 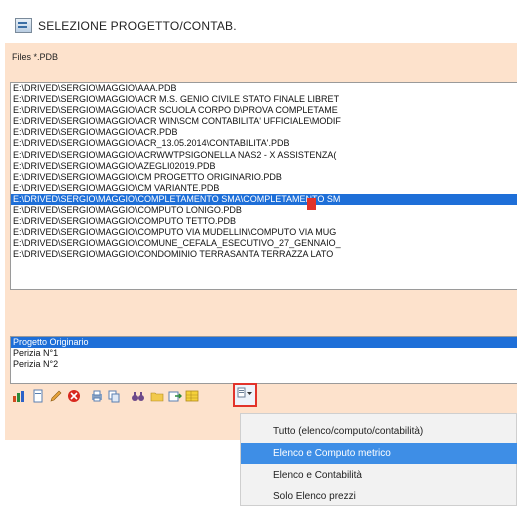 I want to click on menu-item-solo-elenco: Solo Elenco prezzi, so click(x=379, y=496).